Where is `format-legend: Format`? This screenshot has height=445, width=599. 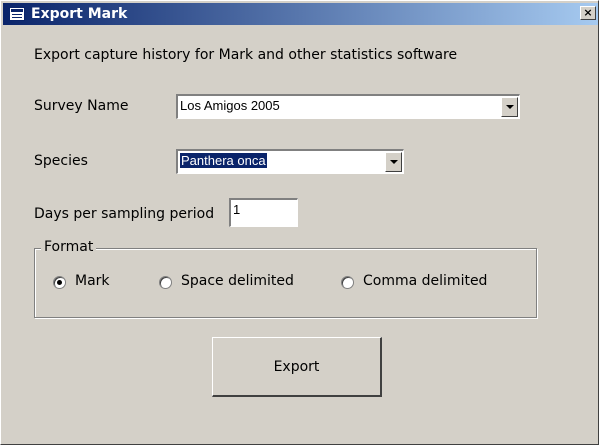 format-legend: Format is located at coordinates (69, 247).